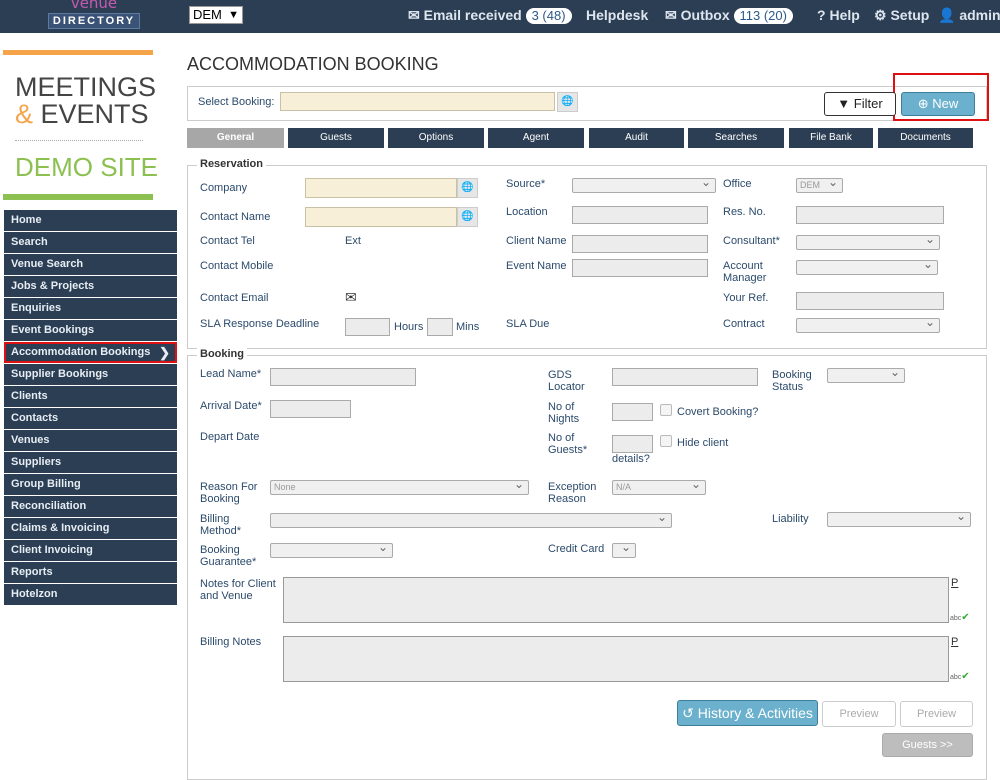 This screenshot has height=780, width=1000. What do you see at coordinates (644, 184) in the screenshot?
I see `source-select` at bounding box center [644, 184].